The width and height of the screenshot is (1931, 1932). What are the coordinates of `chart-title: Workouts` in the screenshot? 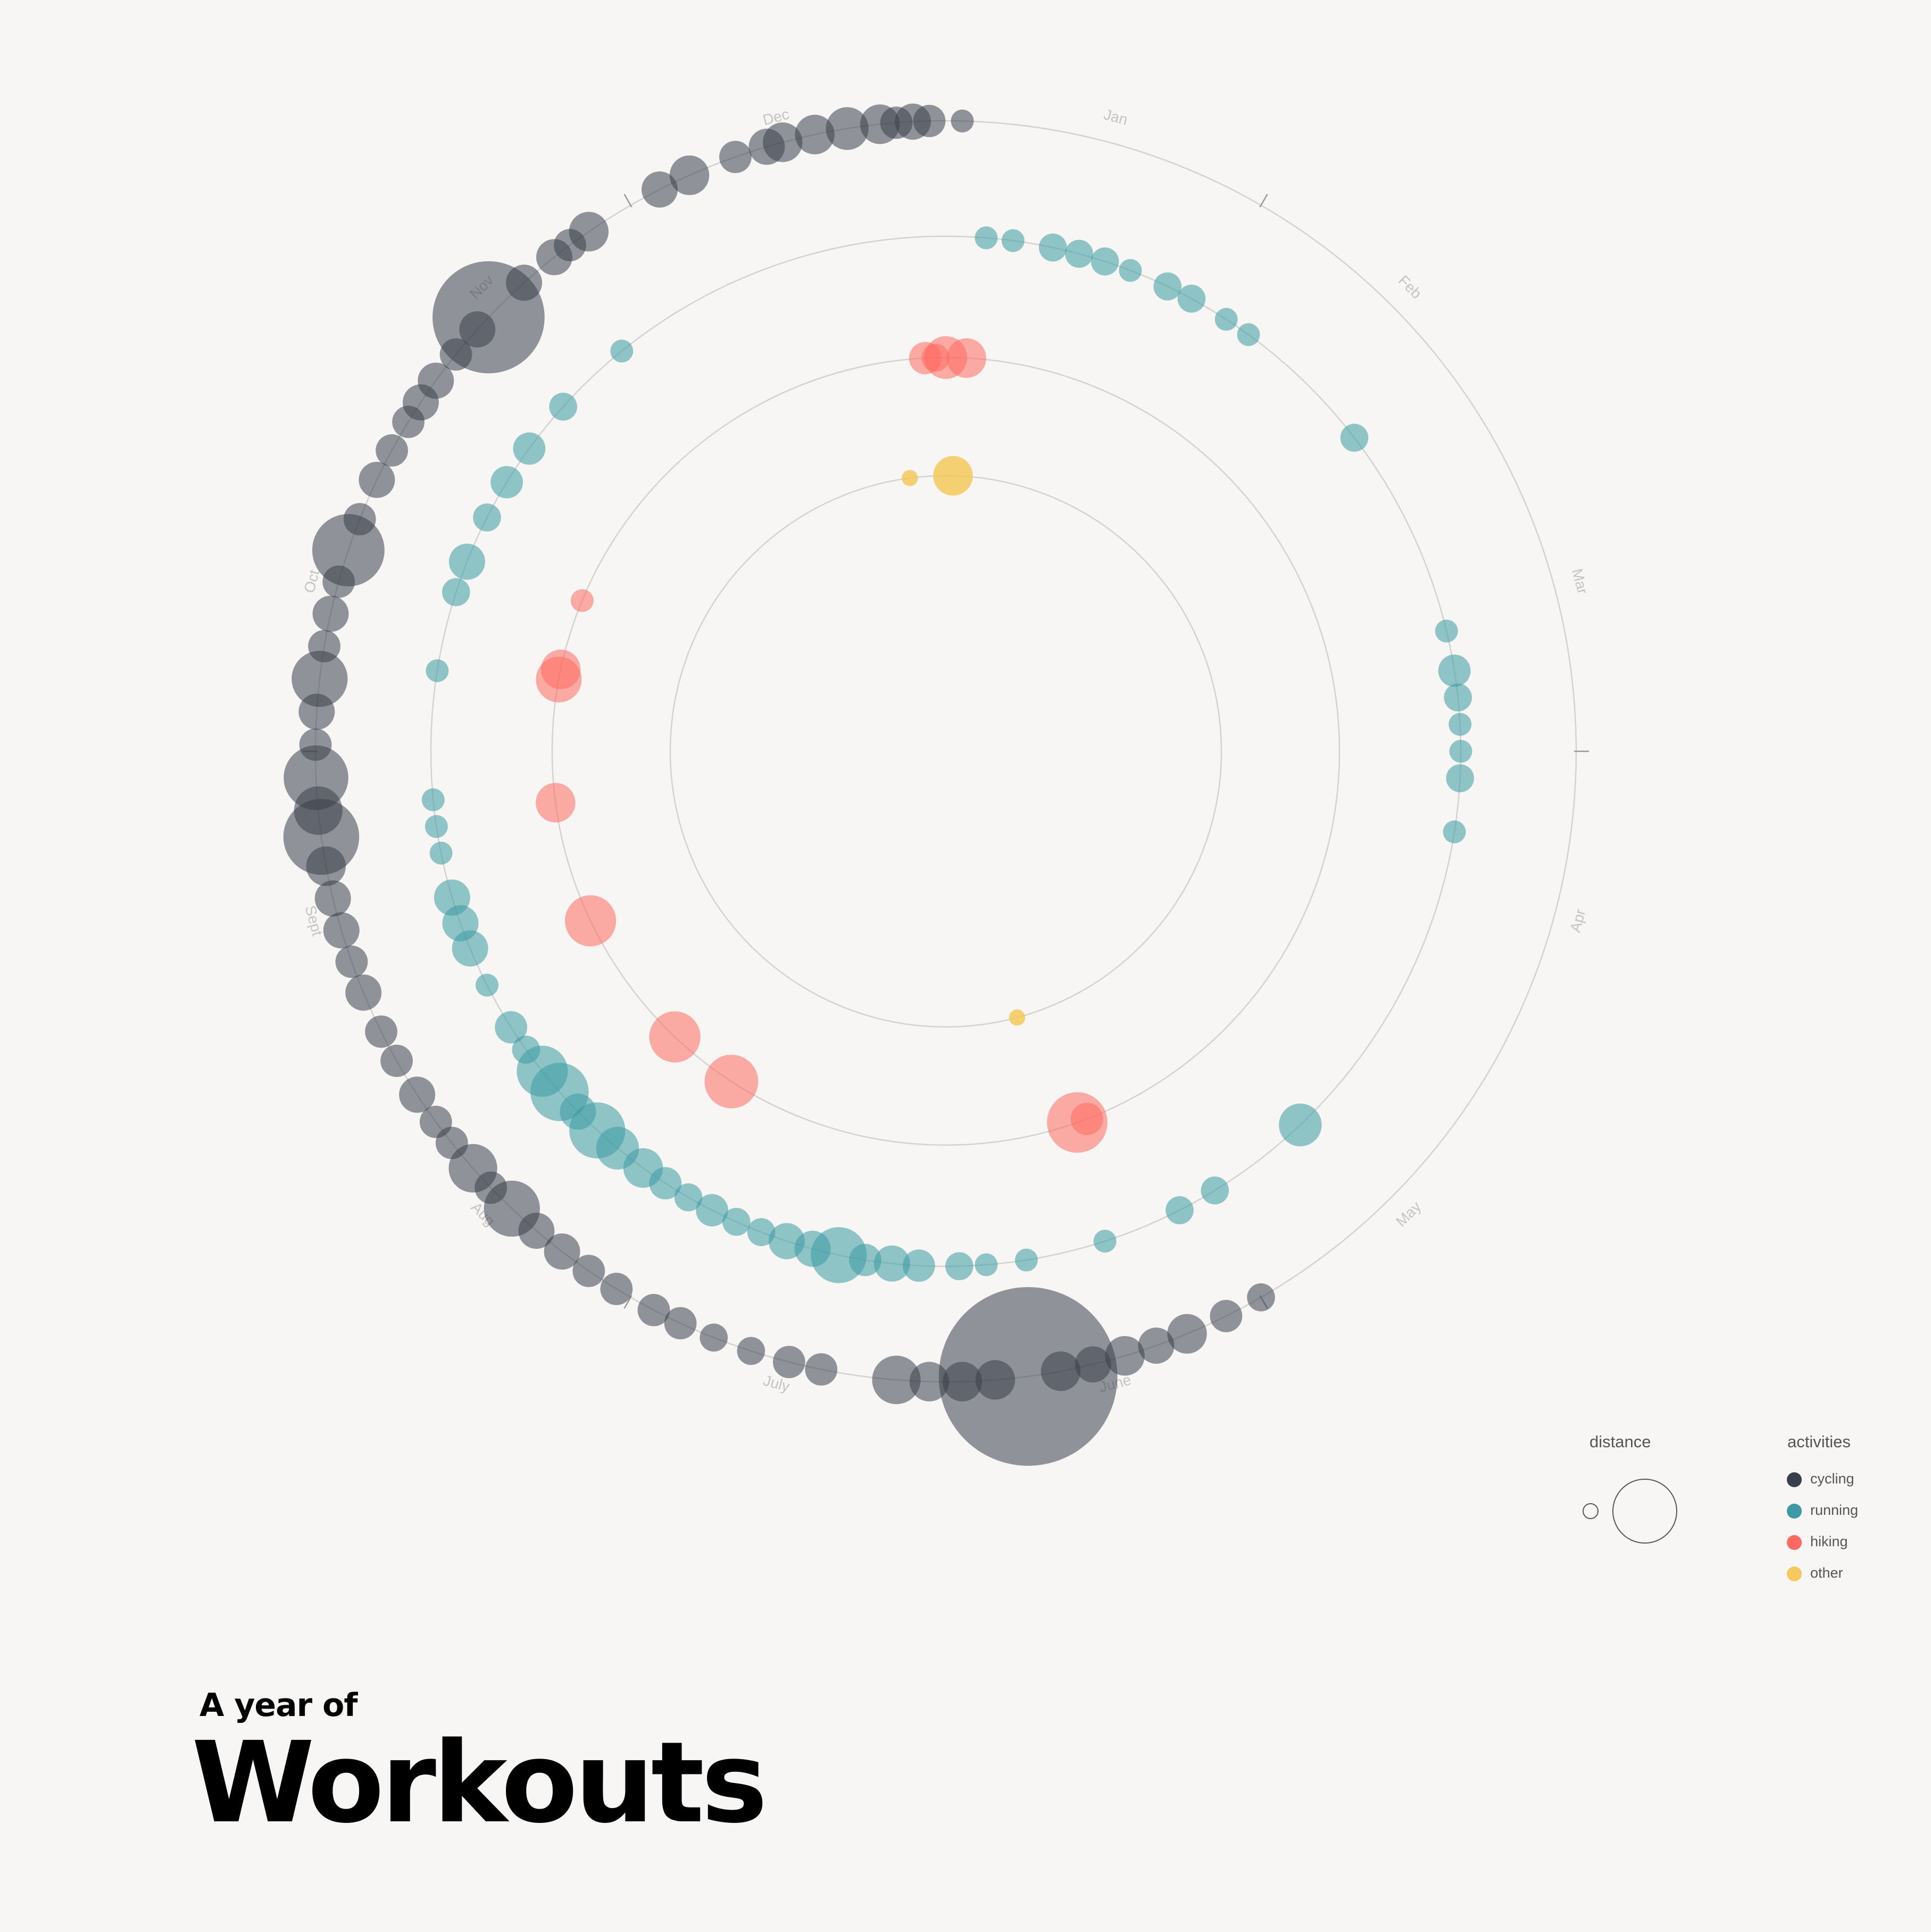 It's located at (480, 1783).